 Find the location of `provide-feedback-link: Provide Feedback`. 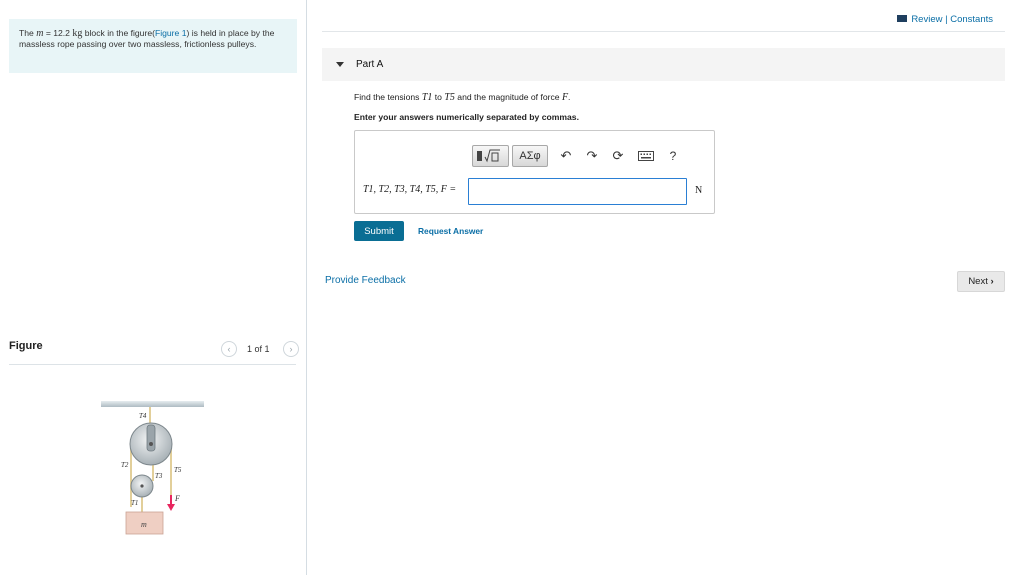

provide-feedback-link: Provide Feedback is located at coordinates (365, 280).